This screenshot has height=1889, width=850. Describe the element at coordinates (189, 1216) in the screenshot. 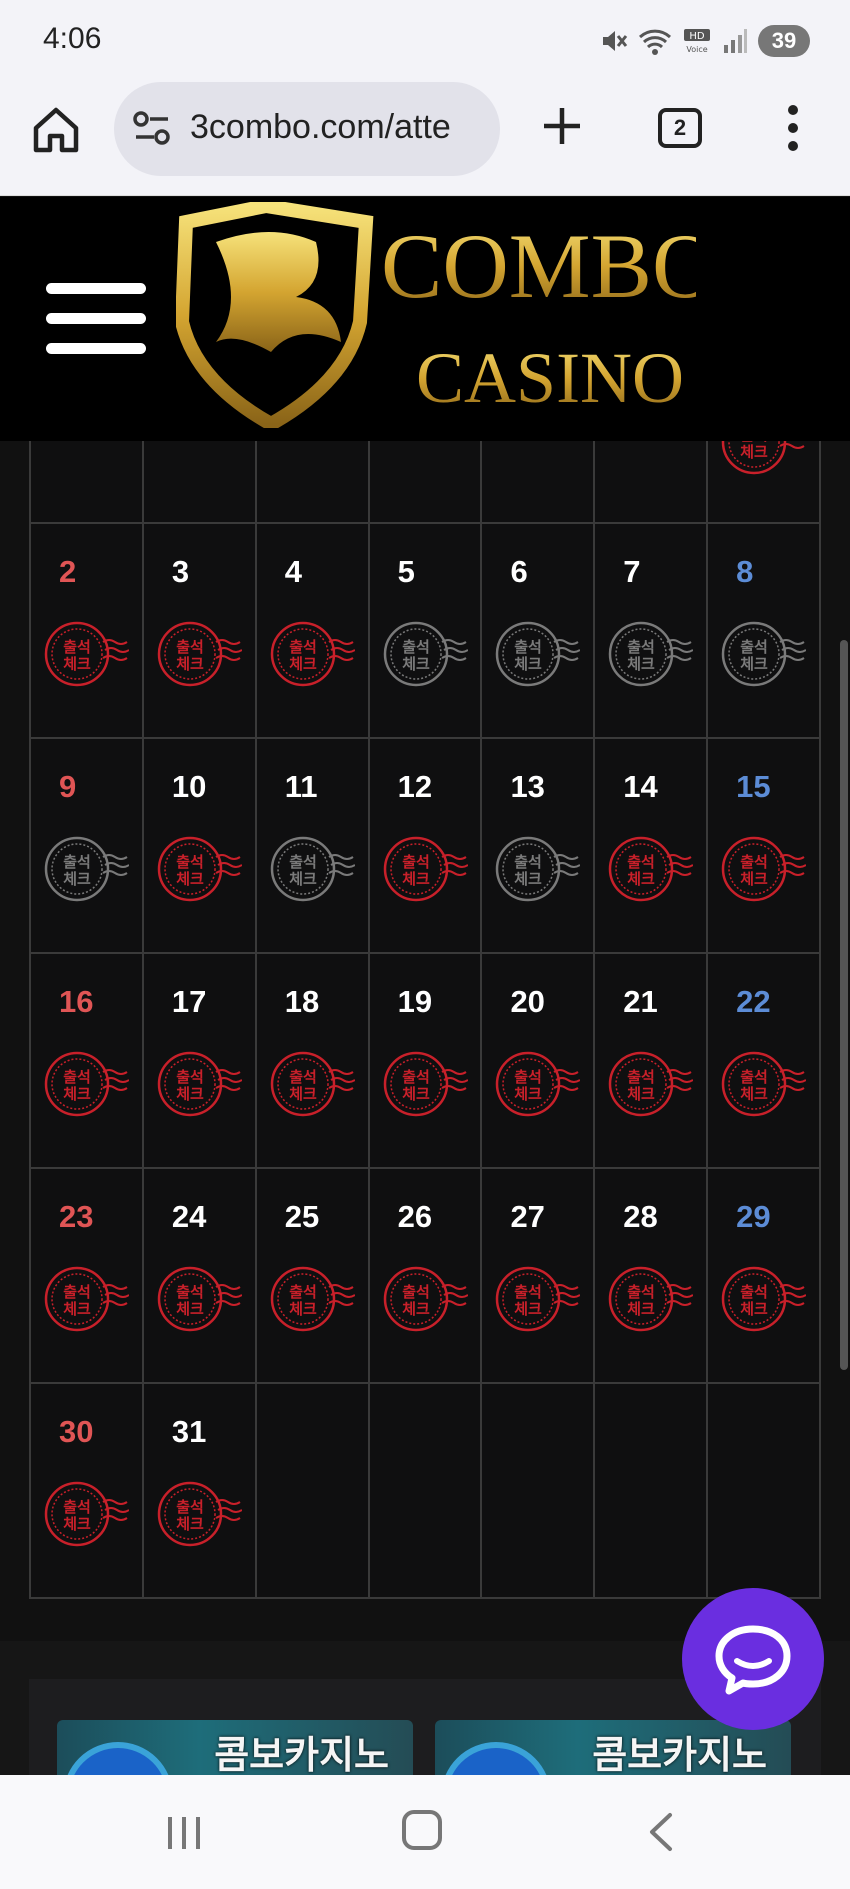

I see `day-number: 24` at that location.